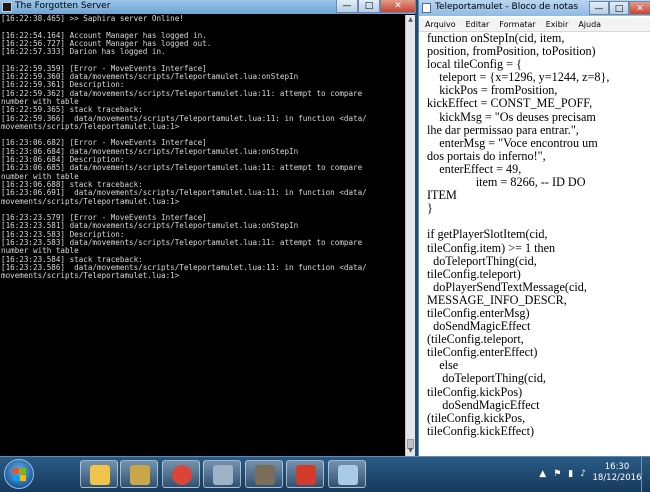  What do you see at coordinates (63, 6) in the screenshot?
I see `console-title: The Forgotten Server` at bounding box center [63, 6].